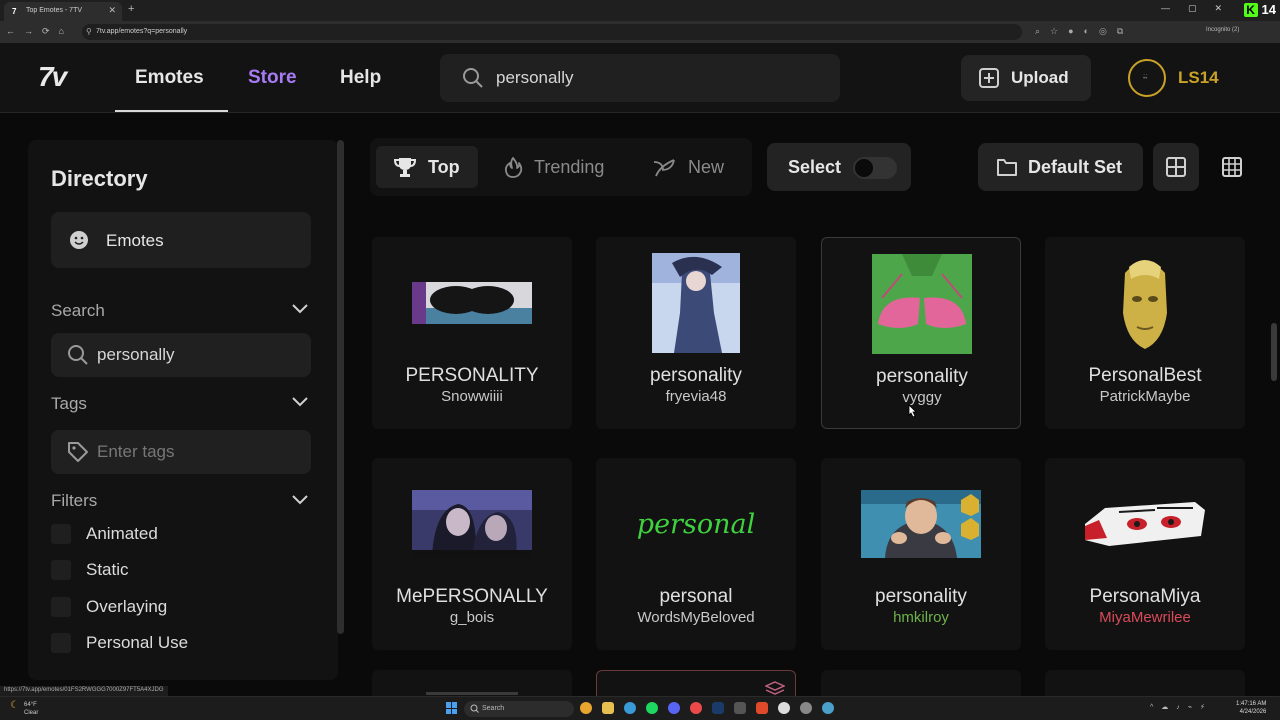  I want to click on nav-store: Store, so click(272, 78).